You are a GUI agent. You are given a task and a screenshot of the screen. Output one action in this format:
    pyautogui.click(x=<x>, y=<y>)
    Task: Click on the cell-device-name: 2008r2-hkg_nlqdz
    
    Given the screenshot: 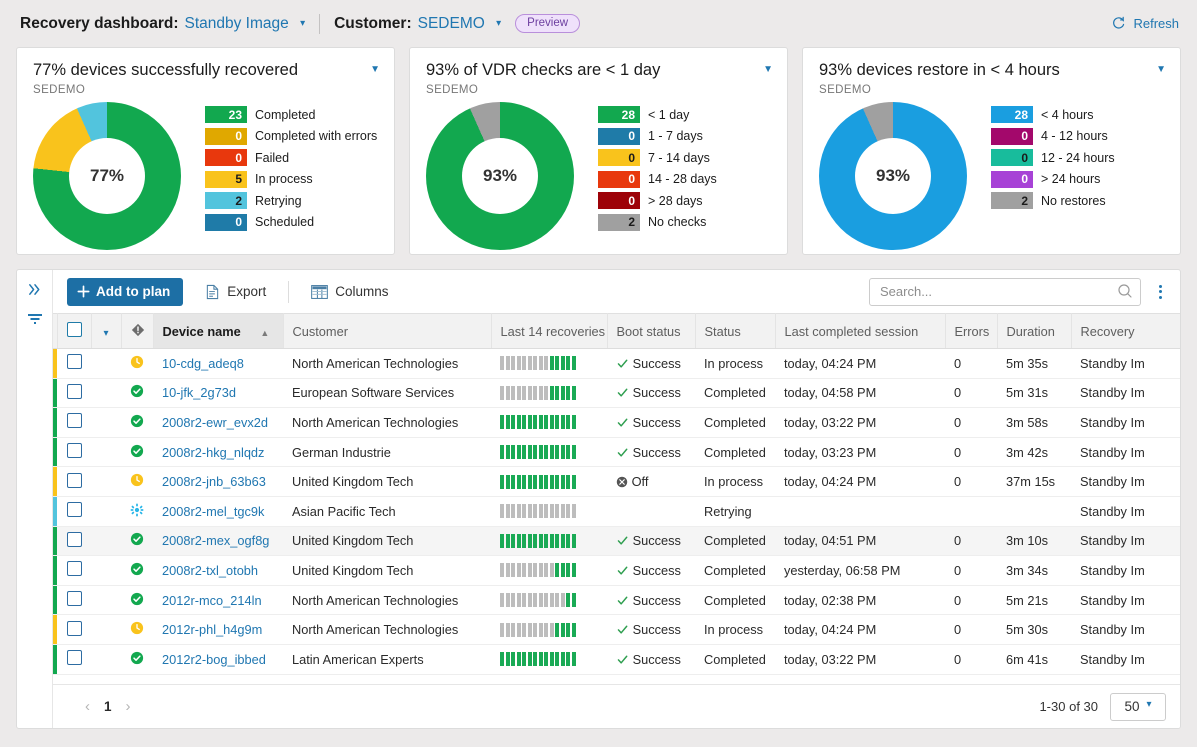 What is the action you would take?
    pyautogui.click(x=218, y=452)
    